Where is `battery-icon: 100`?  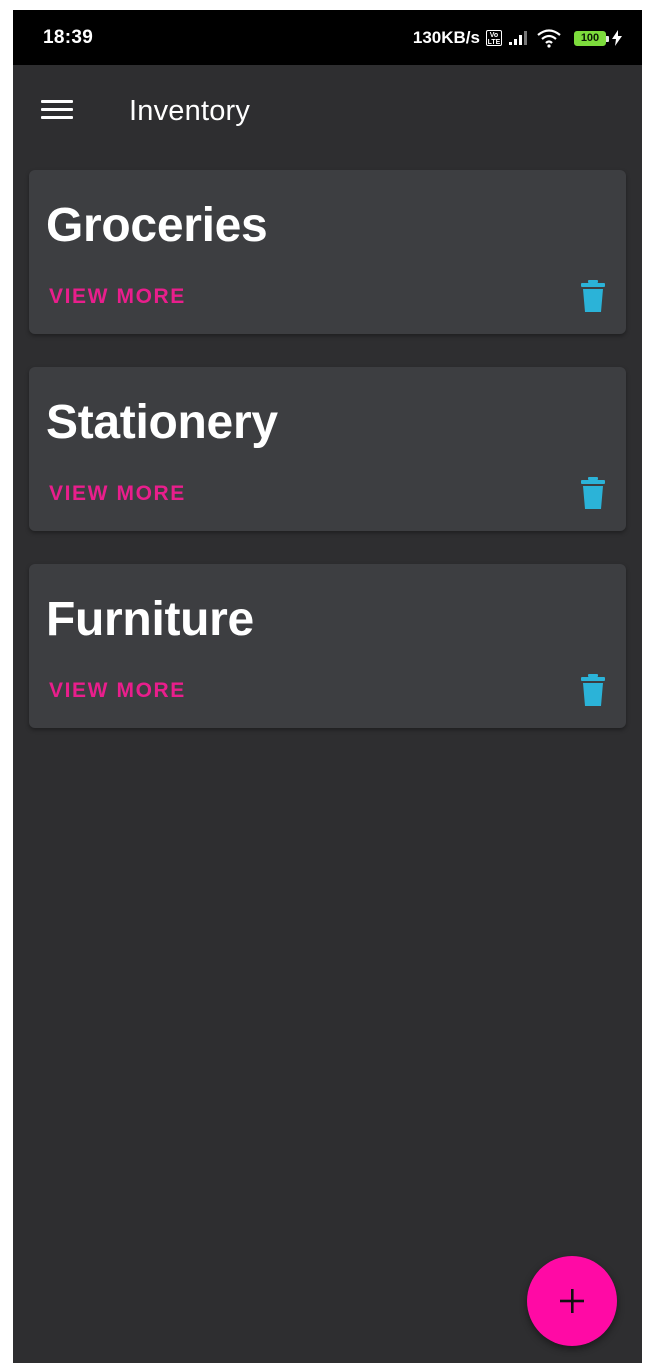
battery-icon: 100 is located at coordinates (591, 38).